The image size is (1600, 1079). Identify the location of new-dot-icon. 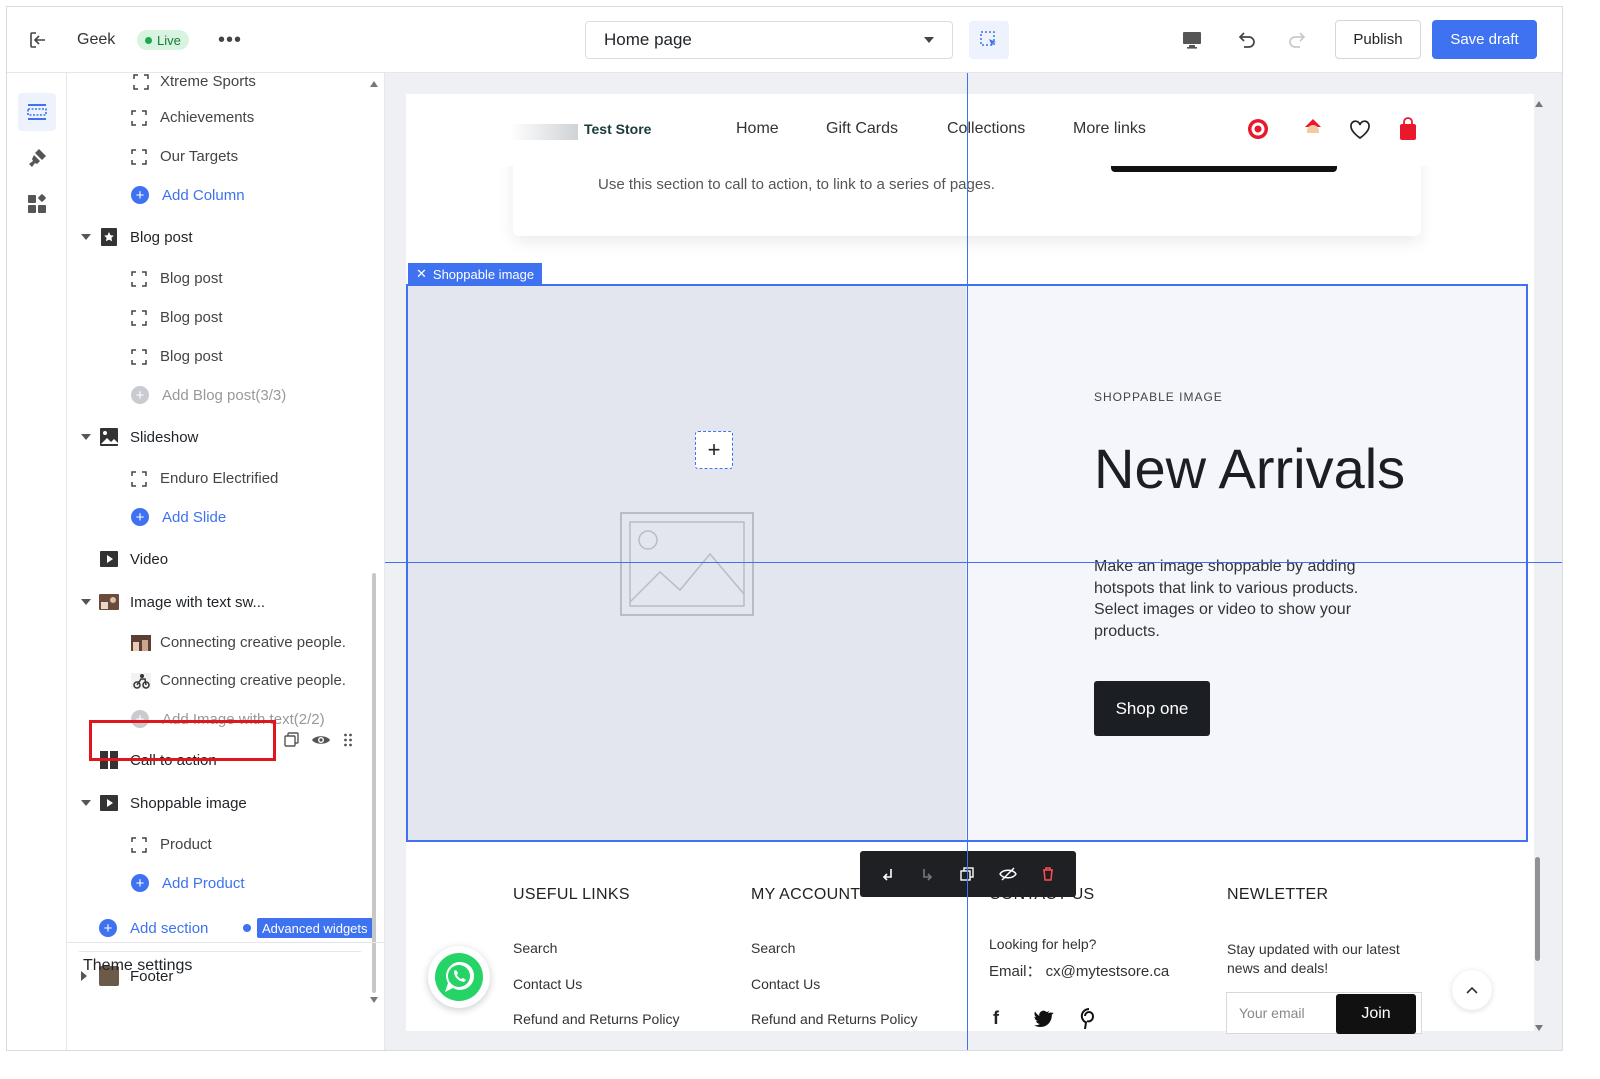
(247, 928).